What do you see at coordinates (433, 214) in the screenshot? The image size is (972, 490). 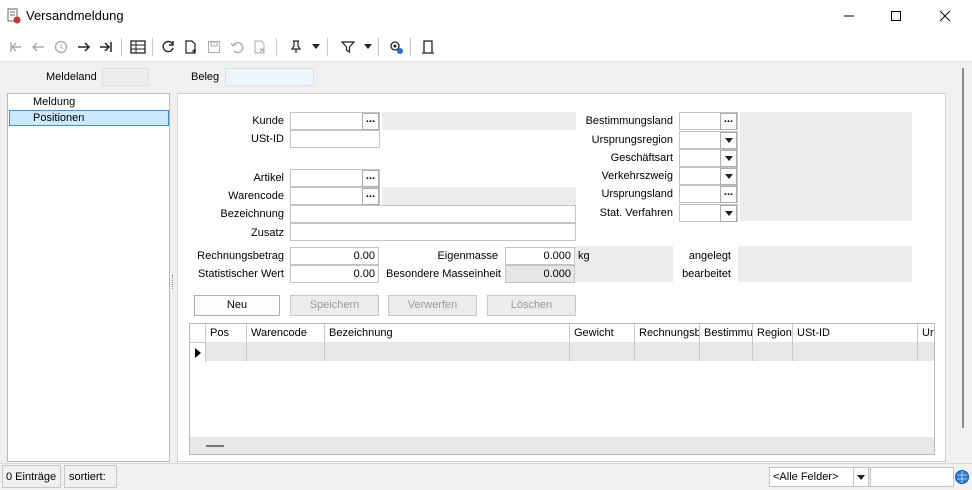 I see `bezeichnung-input` at bounding box center [433, 214].